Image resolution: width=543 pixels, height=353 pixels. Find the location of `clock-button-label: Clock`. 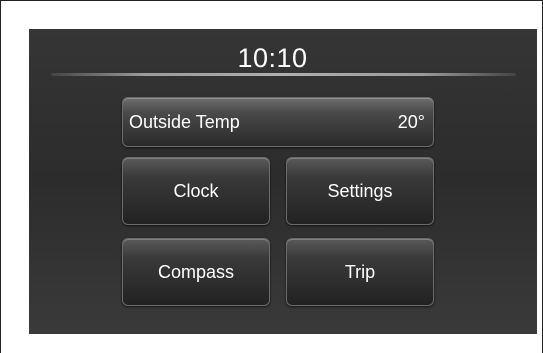

clock-button-label: Clock is located at coordinates (196, 190).